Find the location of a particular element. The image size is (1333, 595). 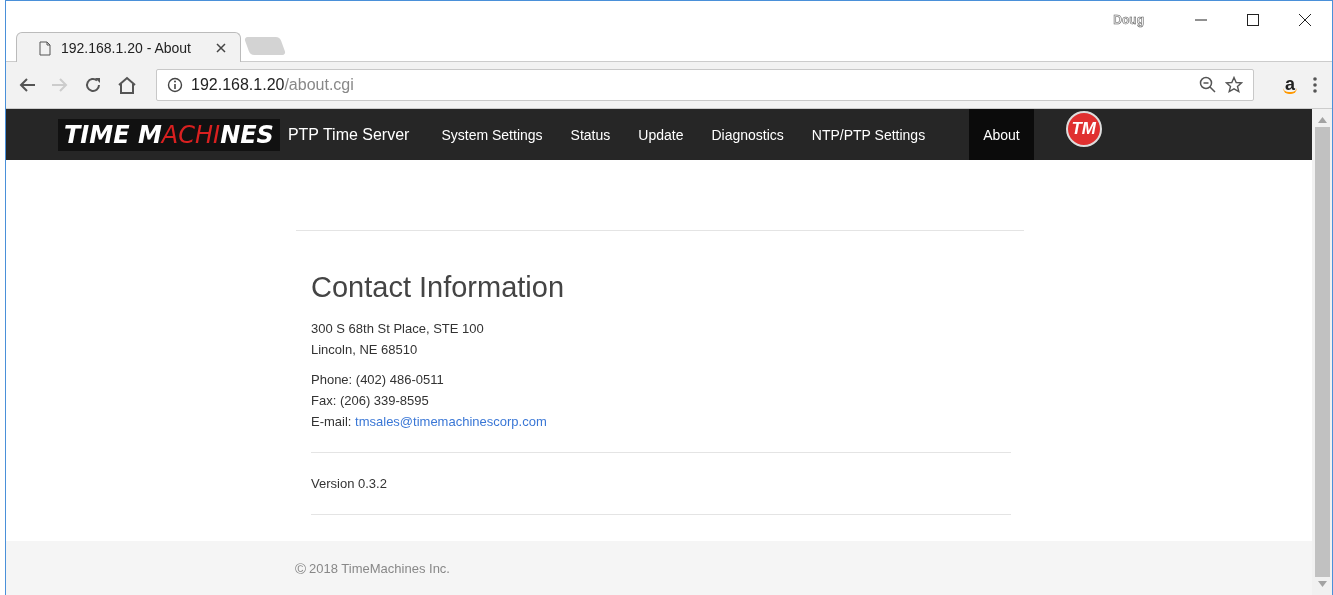

nav-link: Update is located at coordinates (661, 134).